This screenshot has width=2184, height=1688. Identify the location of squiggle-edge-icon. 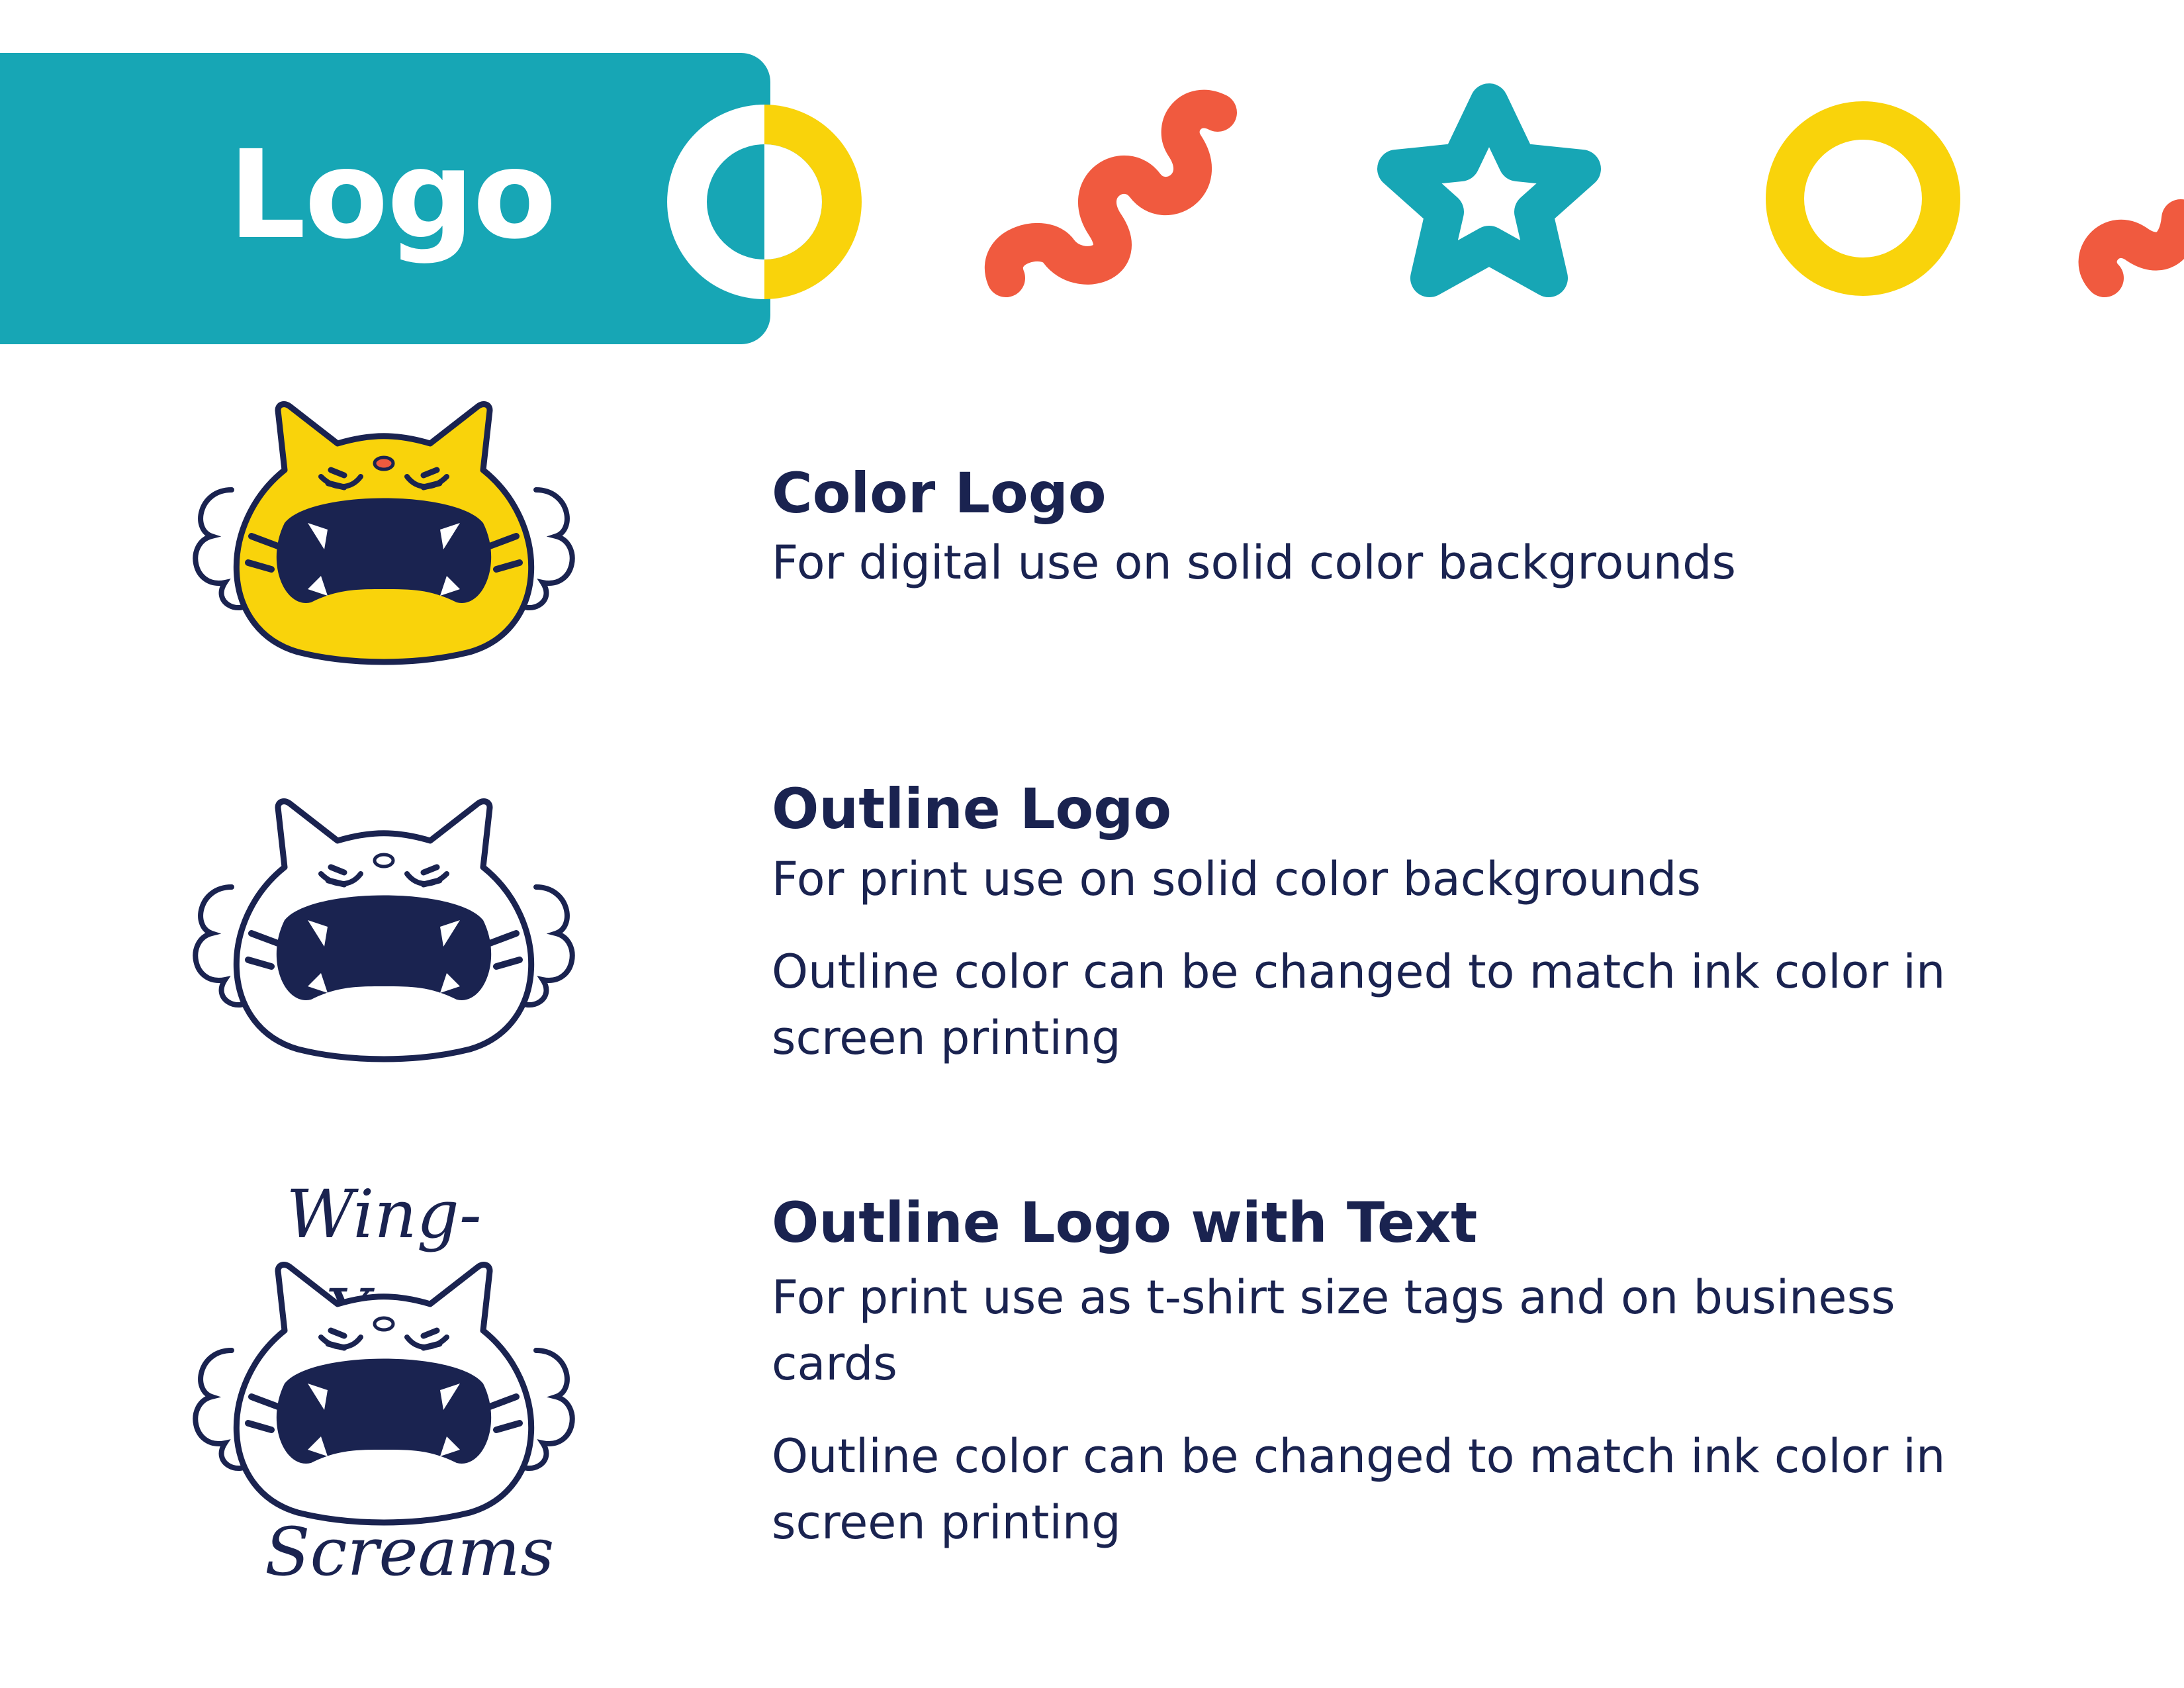
(2131, 248).